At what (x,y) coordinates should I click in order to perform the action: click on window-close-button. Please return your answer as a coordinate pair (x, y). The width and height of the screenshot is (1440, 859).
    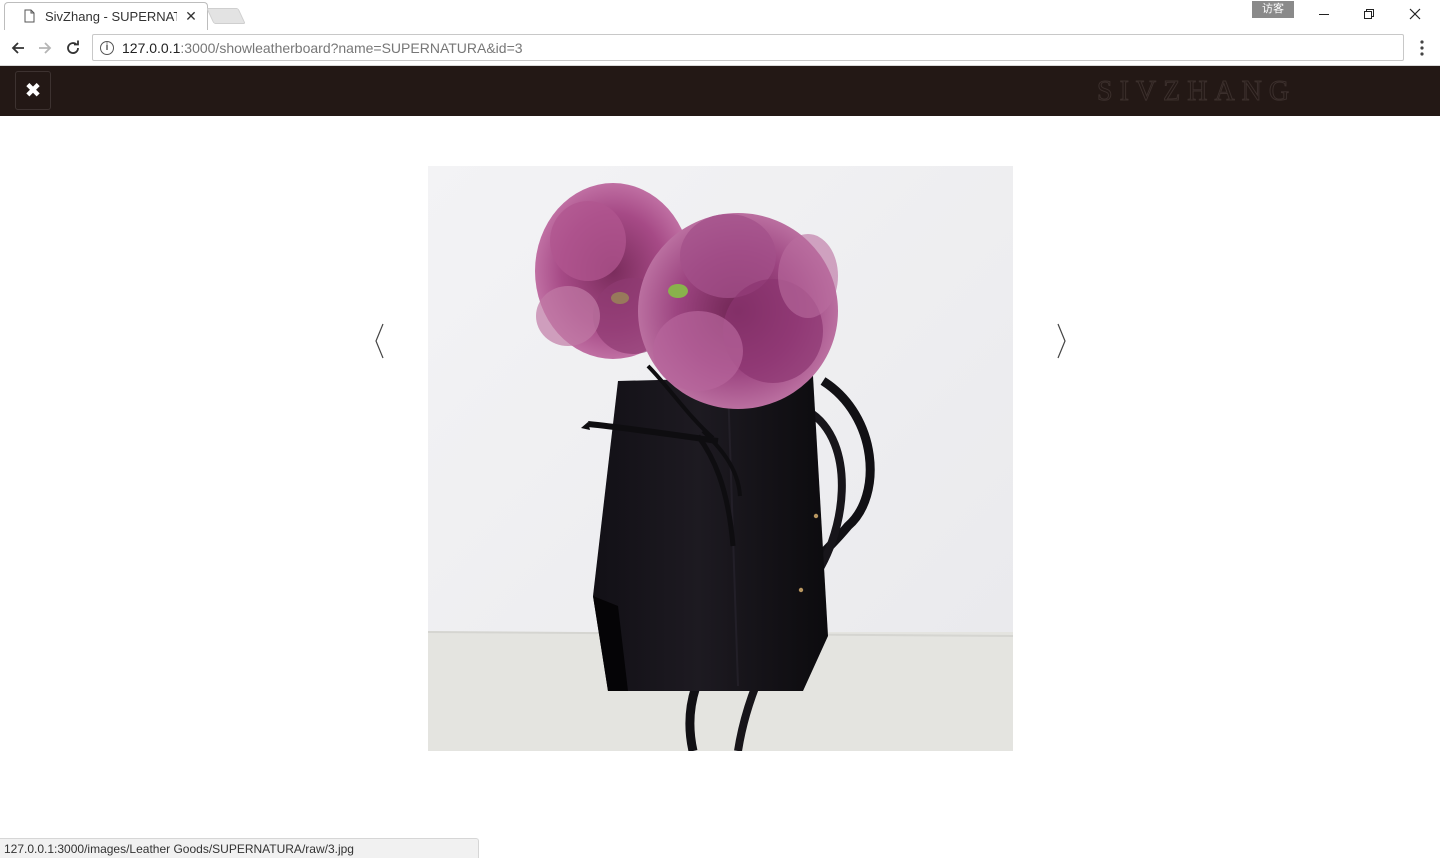
    Looking at the image, I should click on (1415, 14).